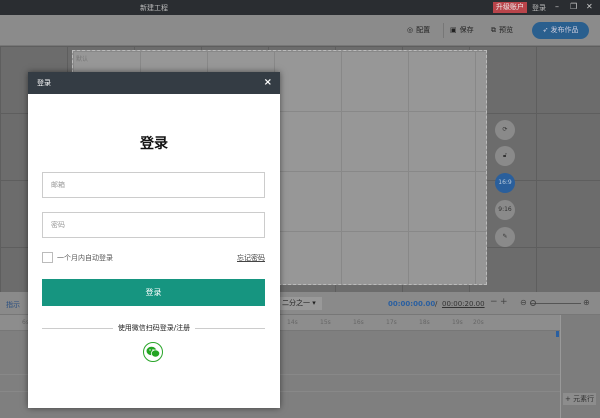 The width and height of the screenshot is (600, 418). I want to click on indicator-label: 指示, so click(13, 305).